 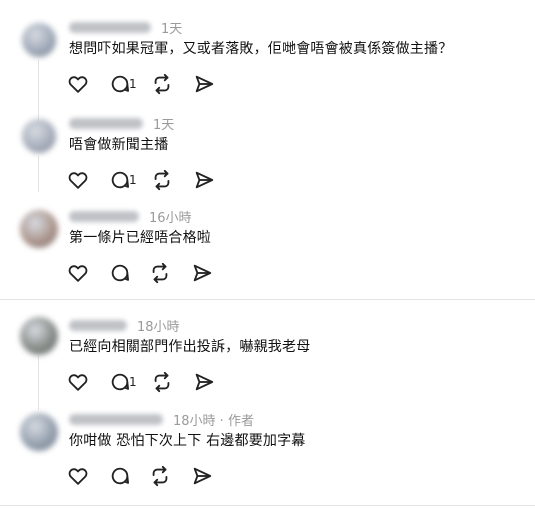 What do you see at coordinates (170, 218) in the screenshot?
I see `timestamp: 16小時` at bounding box center [170, 218].